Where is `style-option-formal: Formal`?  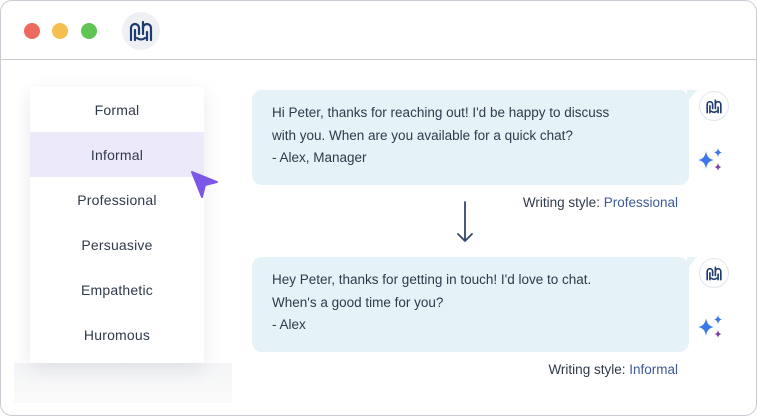
style-option-formal: Formal is located at coordinates (117, 109).